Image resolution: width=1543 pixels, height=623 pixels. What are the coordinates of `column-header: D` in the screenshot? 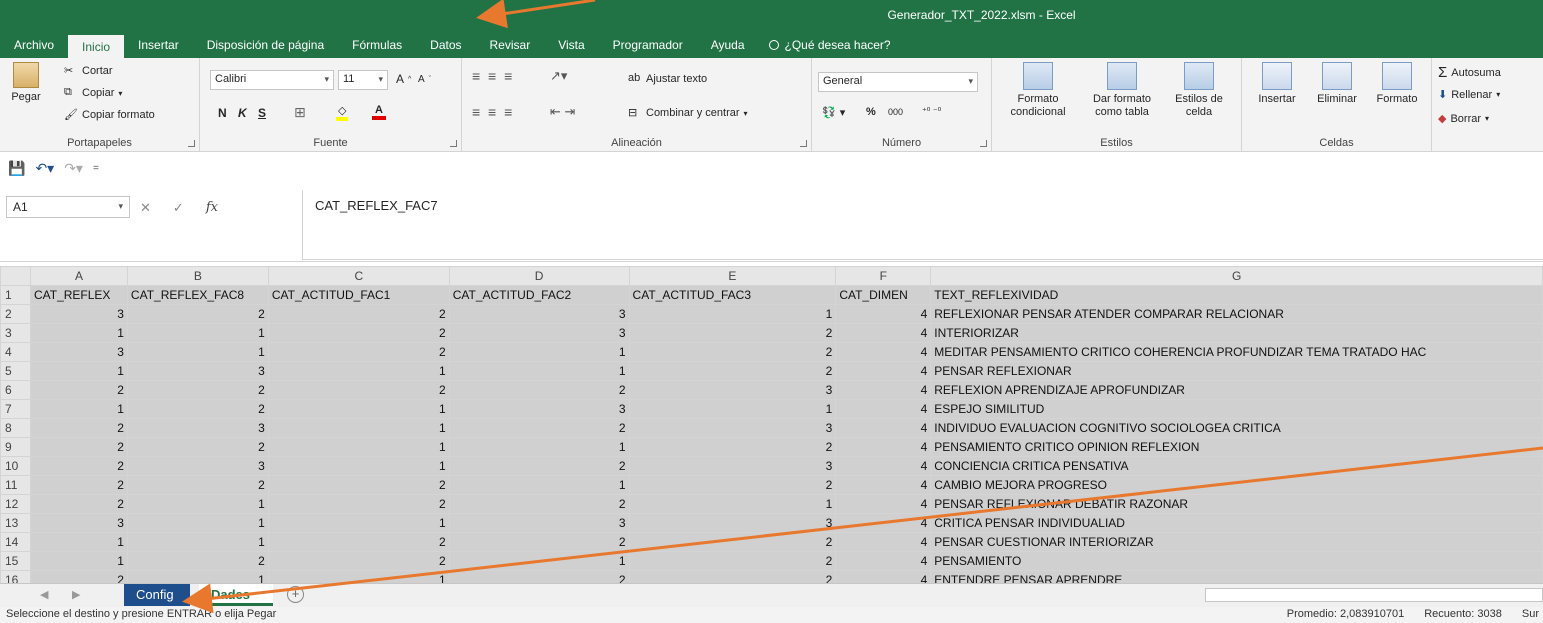 It's located at (539, 276).